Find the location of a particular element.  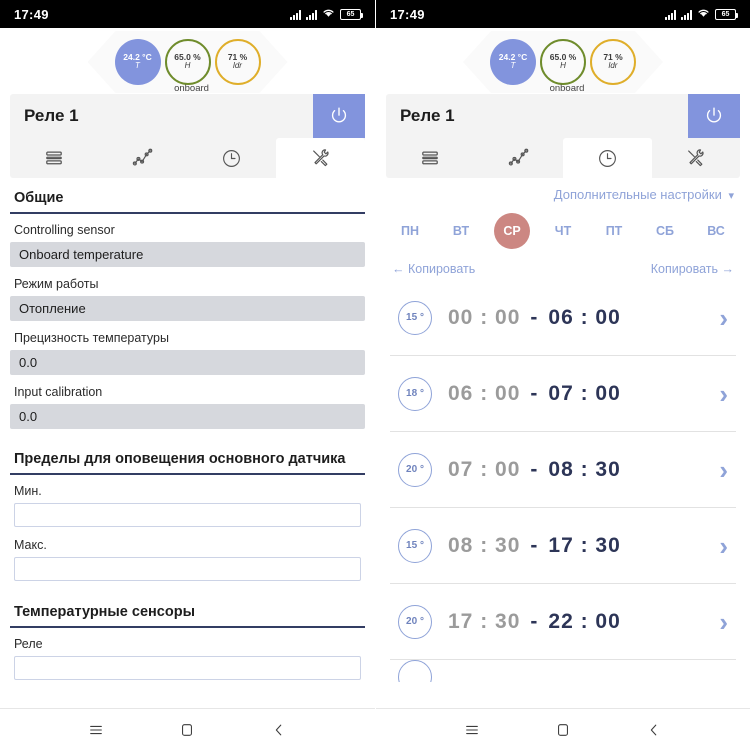

wifi-icon is located at coordinates (328, 14).